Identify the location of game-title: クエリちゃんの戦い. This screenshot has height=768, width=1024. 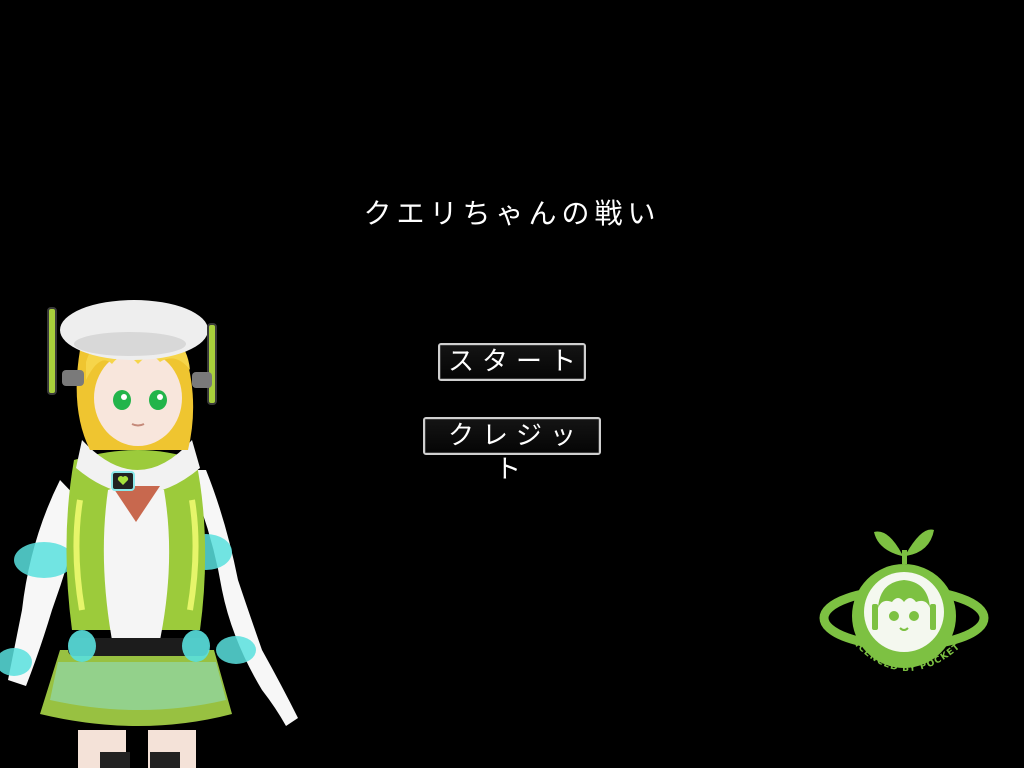
(512, 213).